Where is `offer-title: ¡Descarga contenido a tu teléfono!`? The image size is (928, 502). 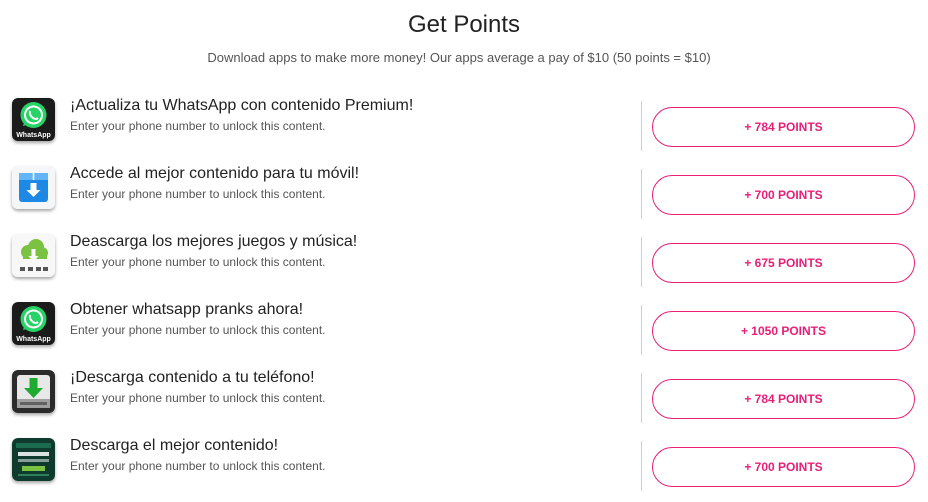
offer-title: ¡Descarga contenido a tu teléfono! is located at coordinates (192, 377).